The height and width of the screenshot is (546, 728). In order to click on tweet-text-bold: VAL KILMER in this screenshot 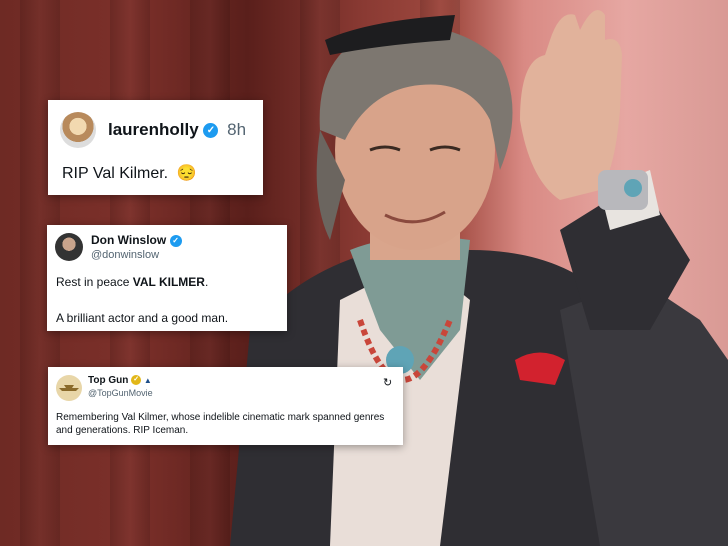, I will do `click(168, 282)`.